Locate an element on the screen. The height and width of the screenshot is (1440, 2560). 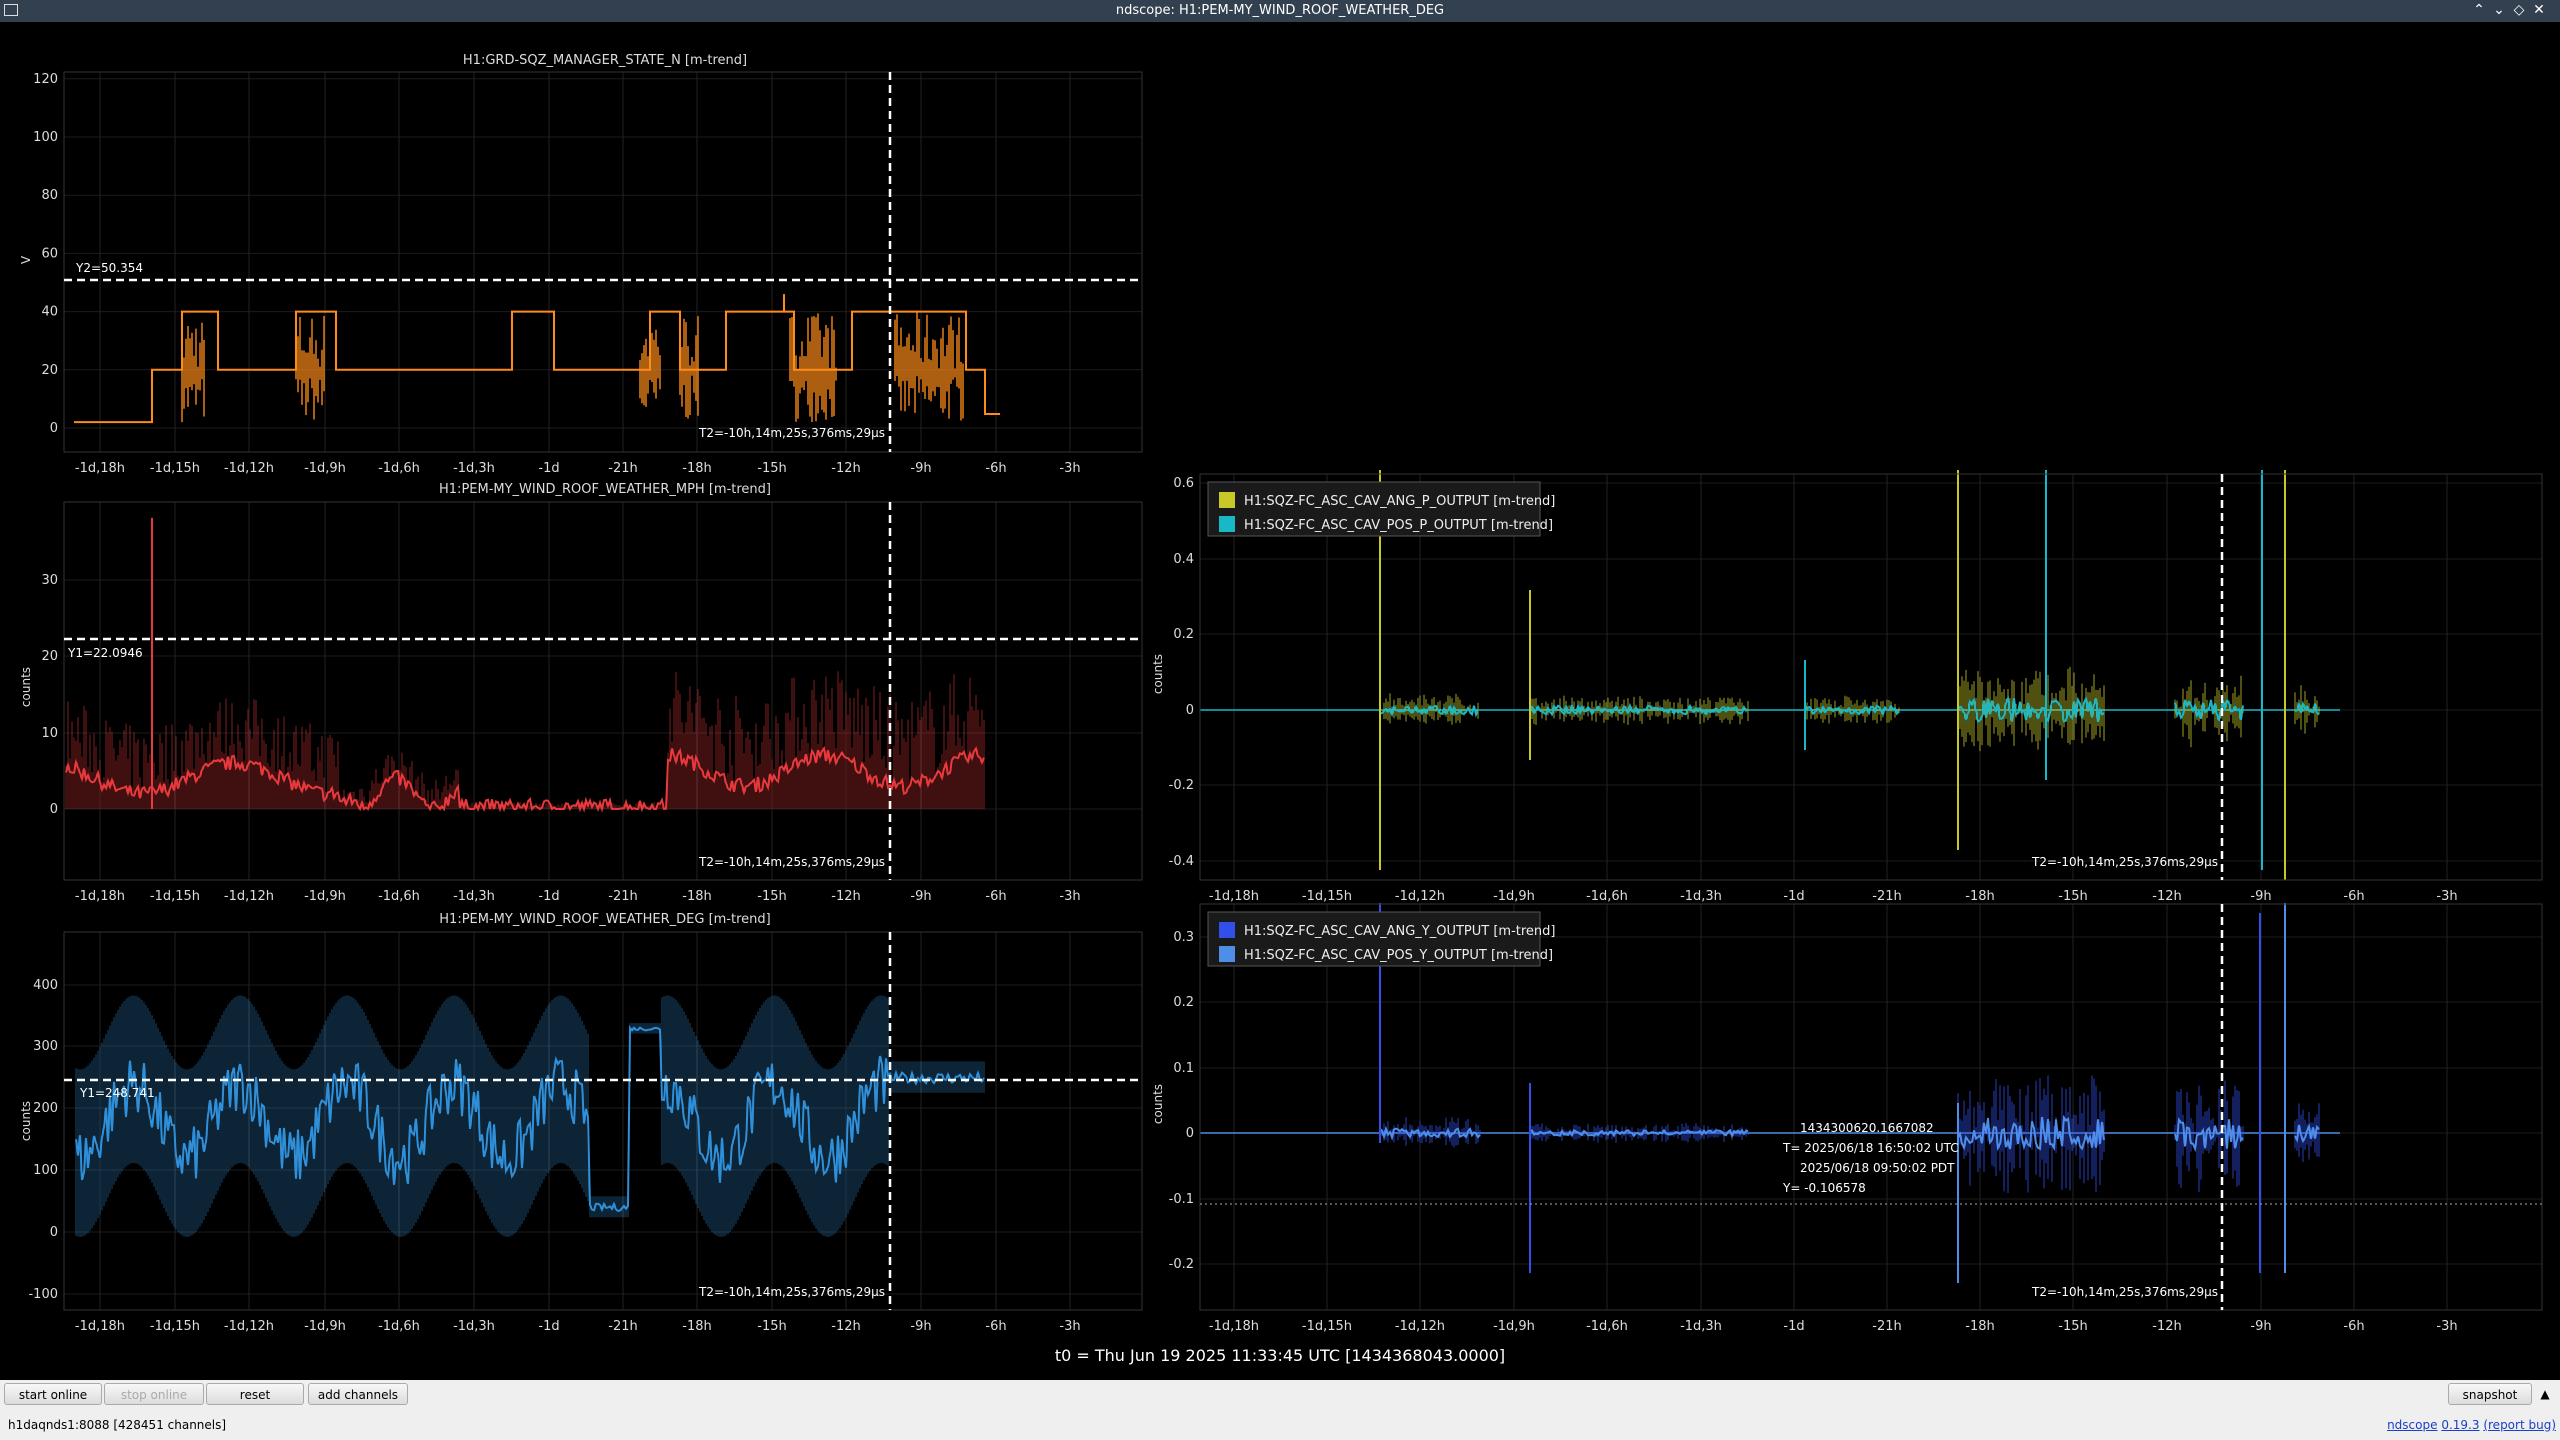
minimize-icon: ⌄ is located at coordinates (2499, 10).